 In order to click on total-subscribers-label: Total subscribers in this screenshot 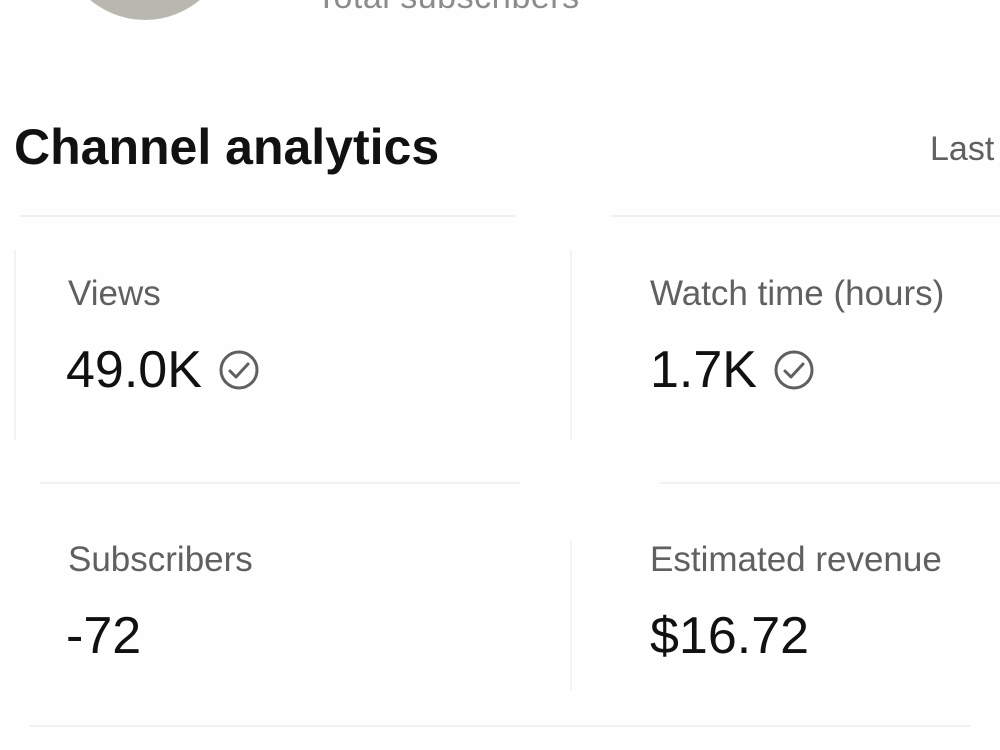, I will do `click(448, 8)`.